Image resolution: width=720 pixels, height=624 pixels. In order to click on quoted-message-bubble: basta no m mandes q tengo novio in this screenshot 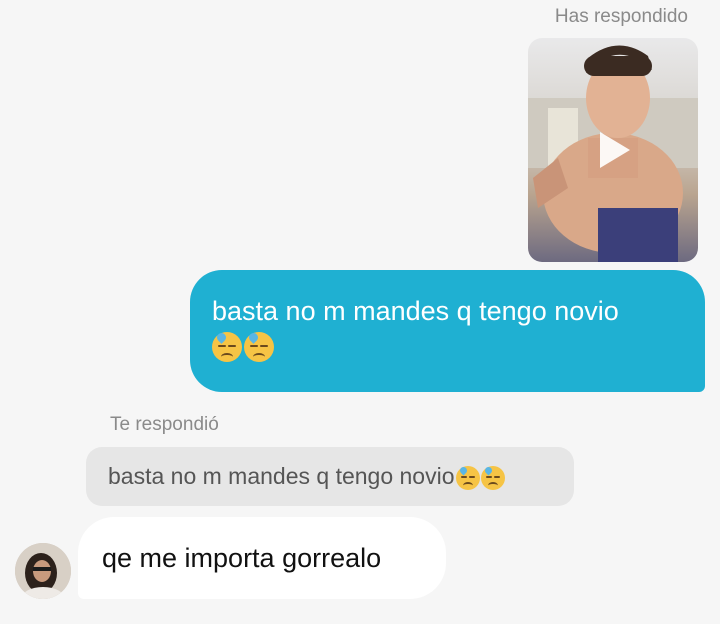, I will do `click(330, 476)`.